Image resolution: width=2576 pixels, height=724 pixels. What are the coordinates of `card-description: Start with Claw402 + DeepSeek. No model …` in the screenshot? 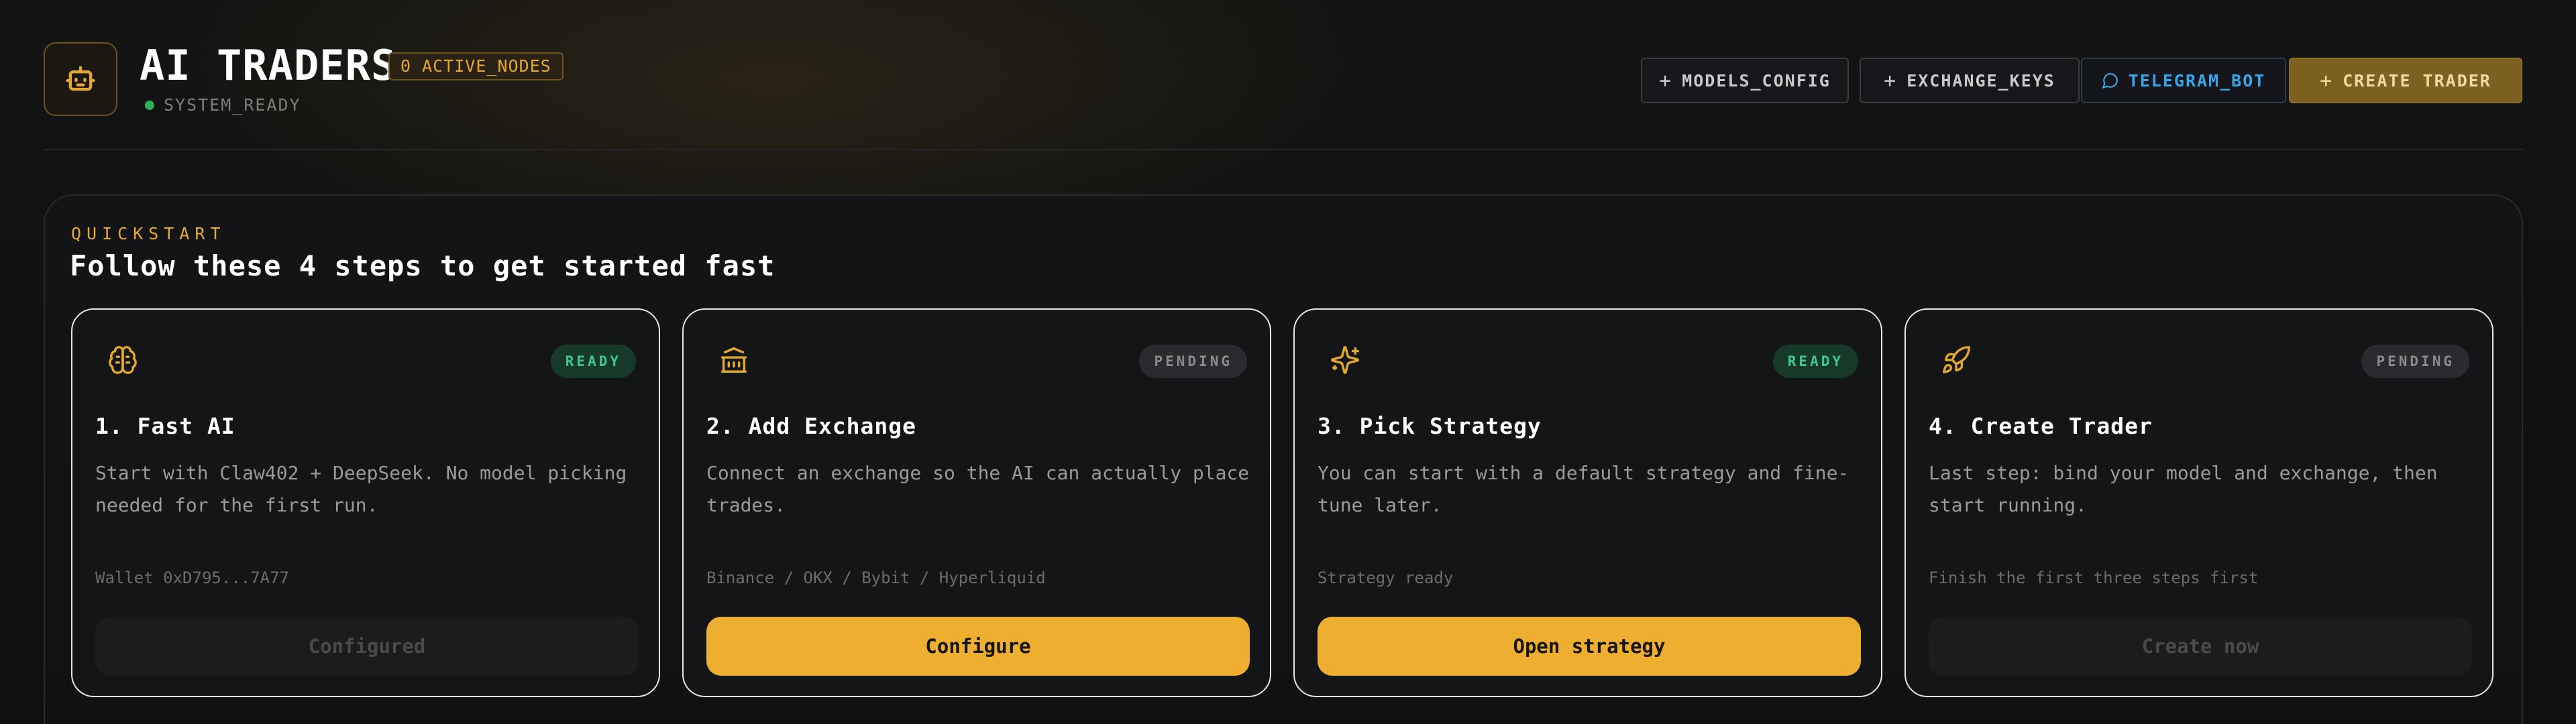 It's located at (361, 489).